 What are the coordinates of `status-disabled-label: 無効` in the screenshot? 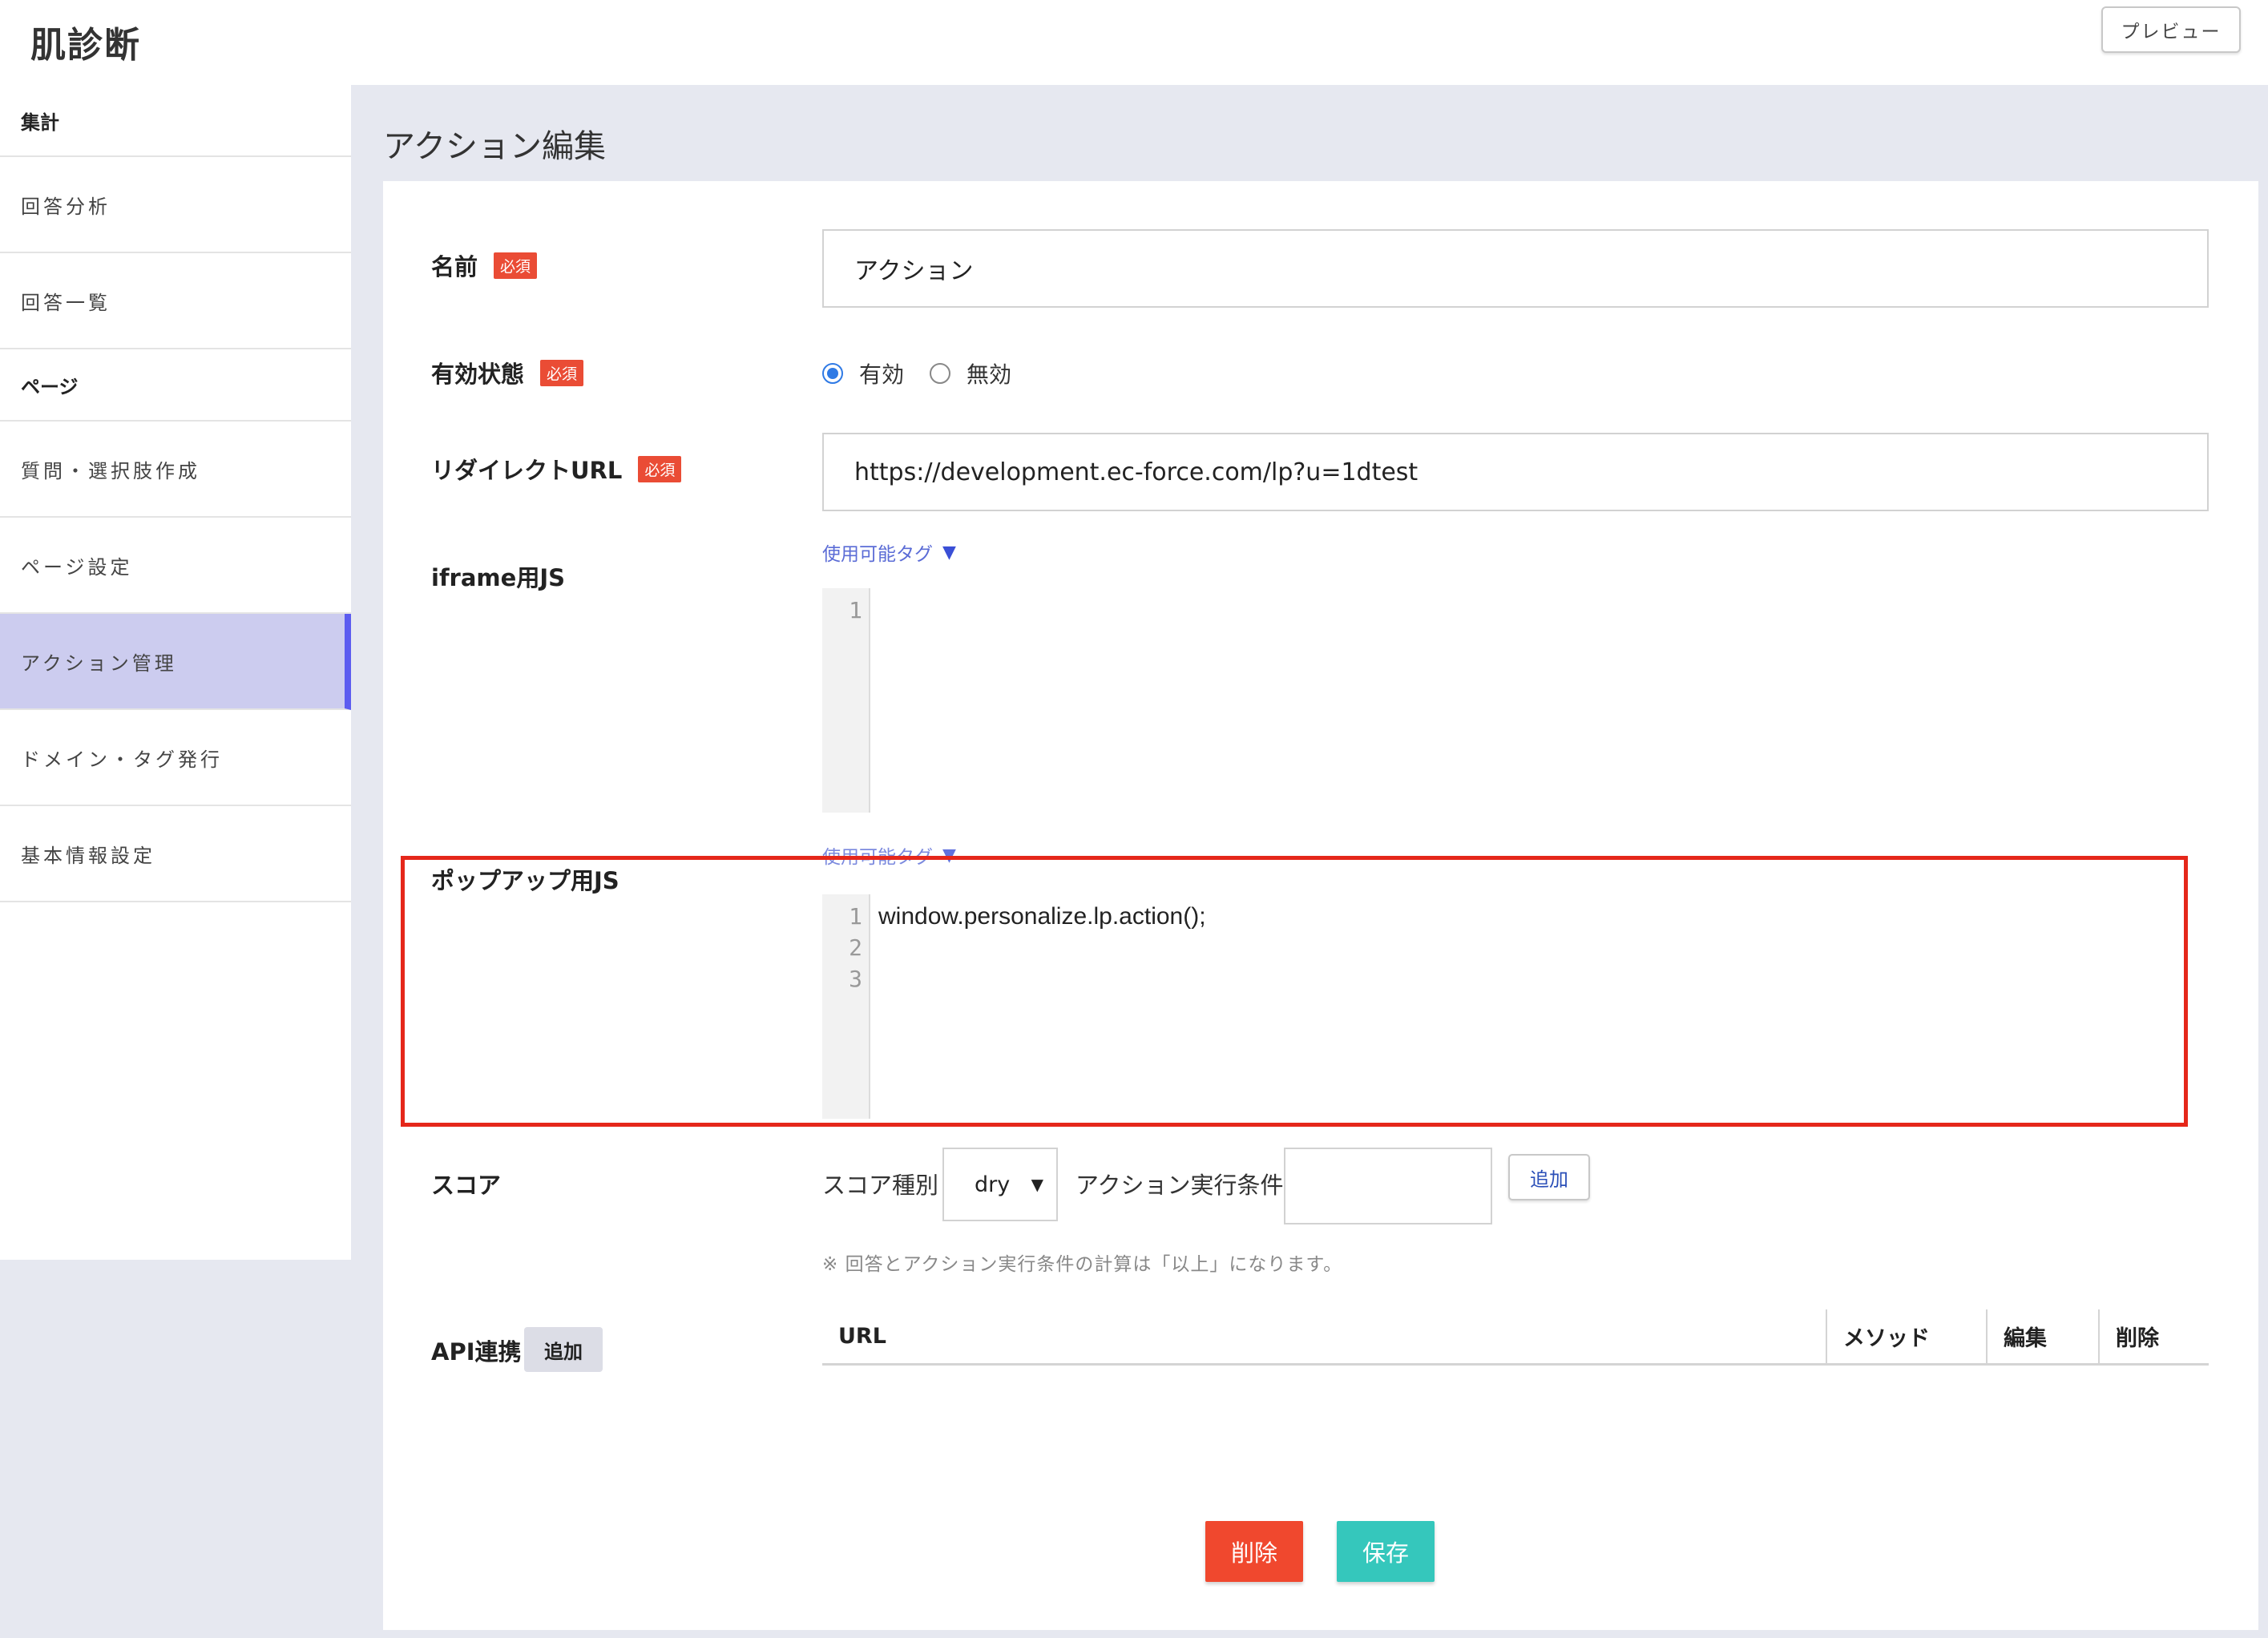 It's located at (989, 373).